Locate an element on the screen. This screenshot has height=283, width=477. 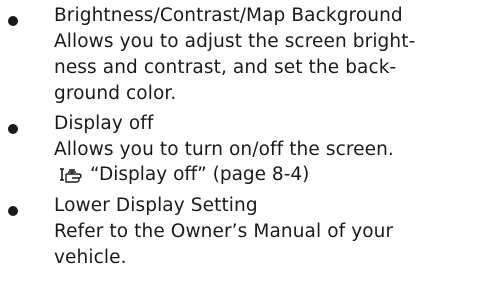
item-description: Refer to the Owner’s Manual of your is located at coordinates (224, 231).